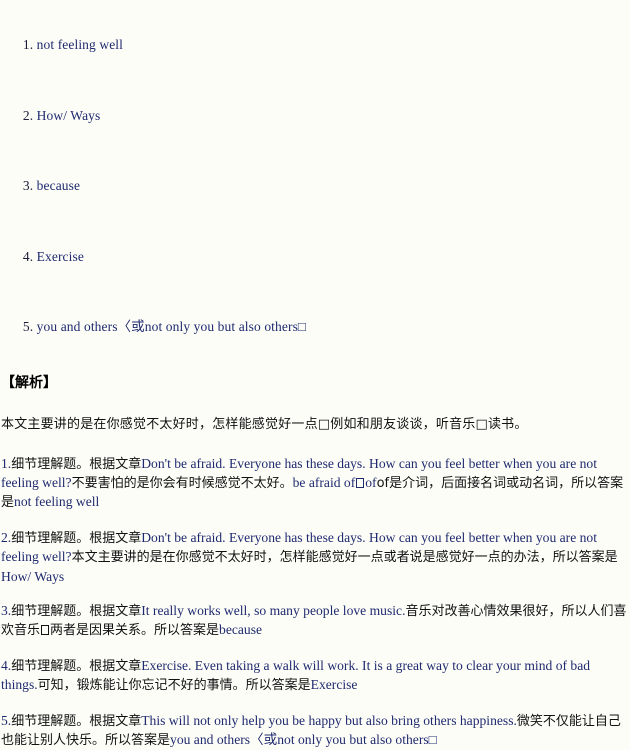 Image resolution: width=630 pixels, height=750 pixels. I want to click on answer-number: 3., so click(28, 185).